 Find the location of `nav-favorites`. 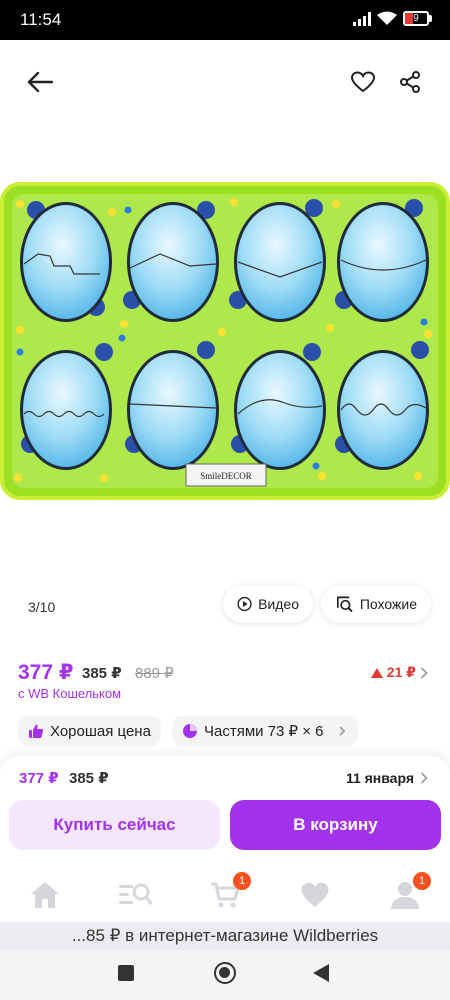

nav-favorites is located at coordinates (315, 895).